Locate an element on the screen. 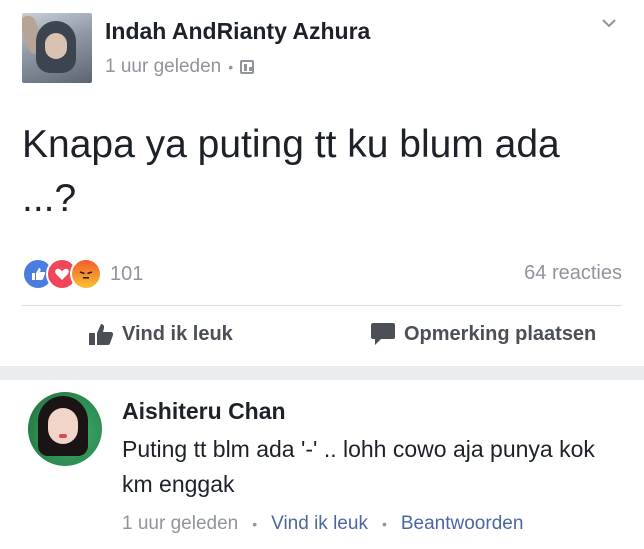 The image size is (644, 549). post-meta: 1 uur geleden • is located at coordinates (180, 67).